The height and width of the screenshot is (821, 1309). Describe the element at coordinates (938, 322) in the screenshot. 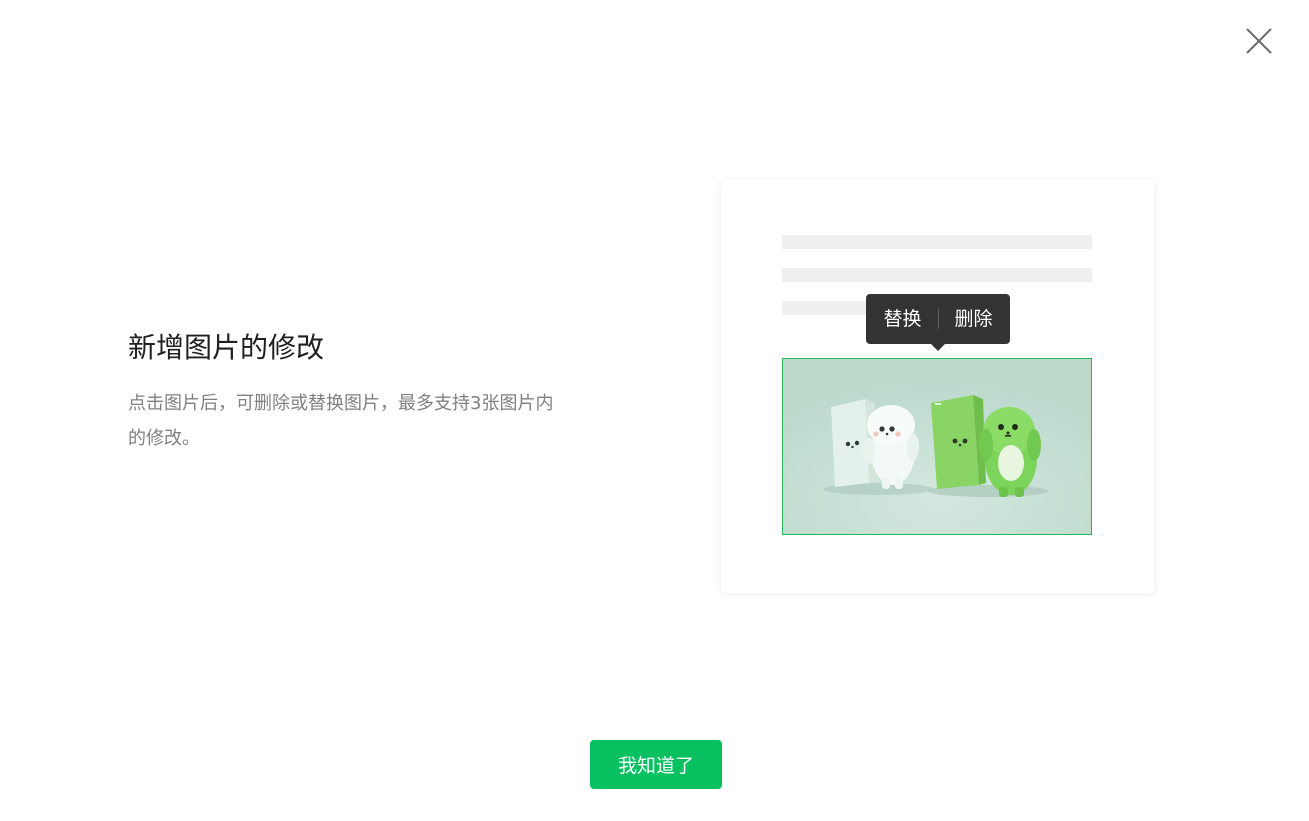

I see `image-action-tooltip: 替换 删除` at that location.